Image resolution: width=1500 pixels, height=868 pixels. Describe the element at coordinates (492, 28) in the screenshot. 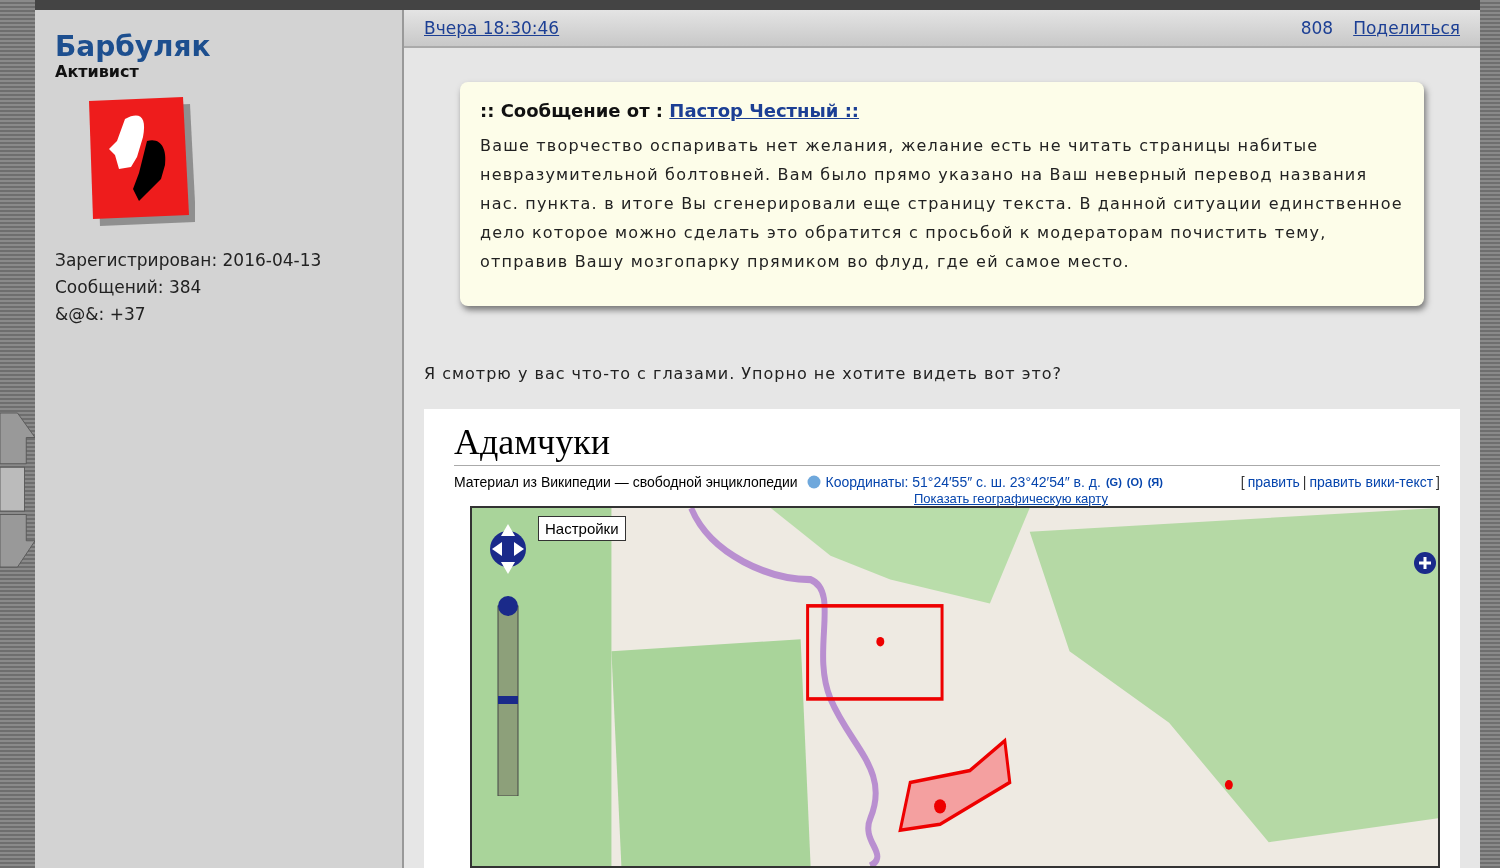

I see `post-time-link: Вчера 18:30:46` at that location.